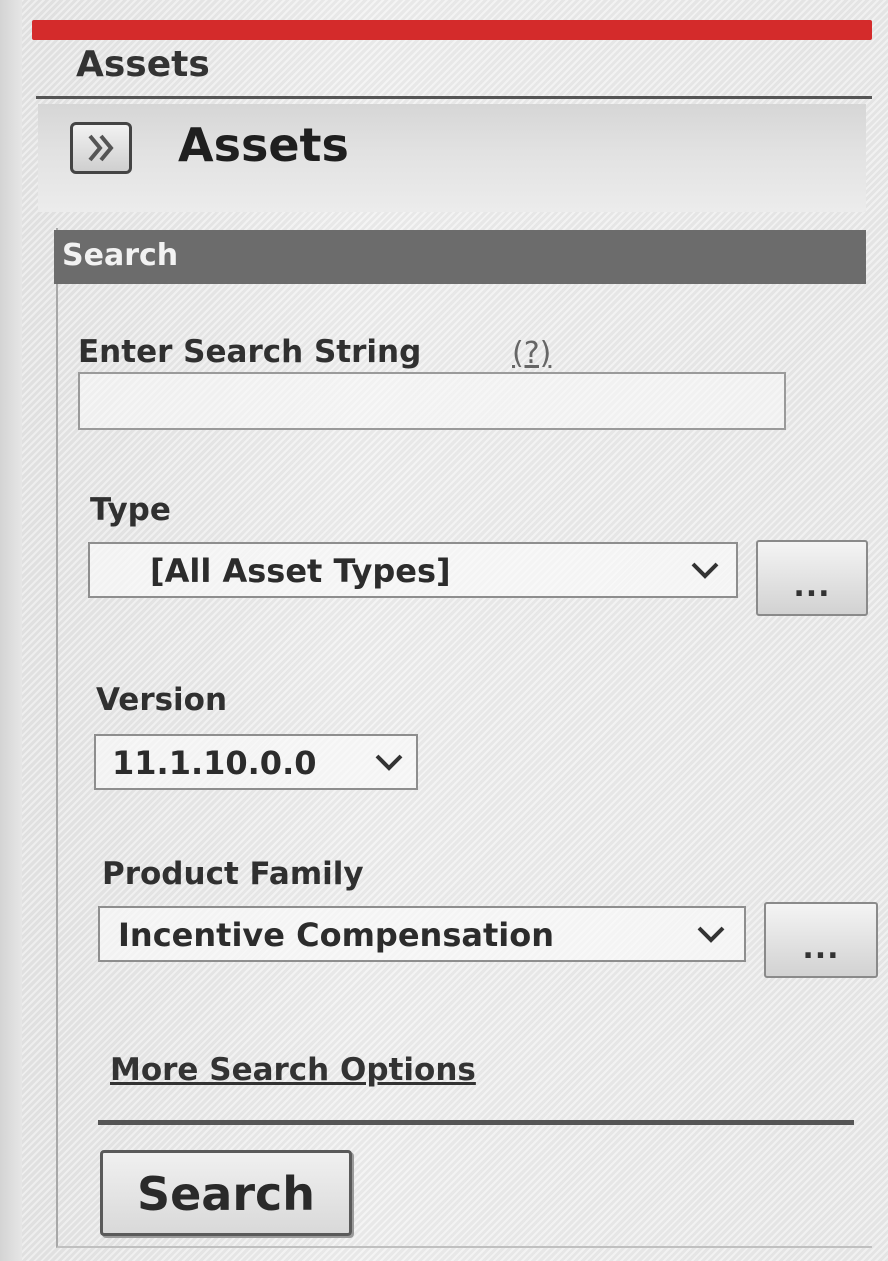  What do you see at coordinates (454, 97) in the screenshot?
I see `section-divider` at bounding box center [454, 97].